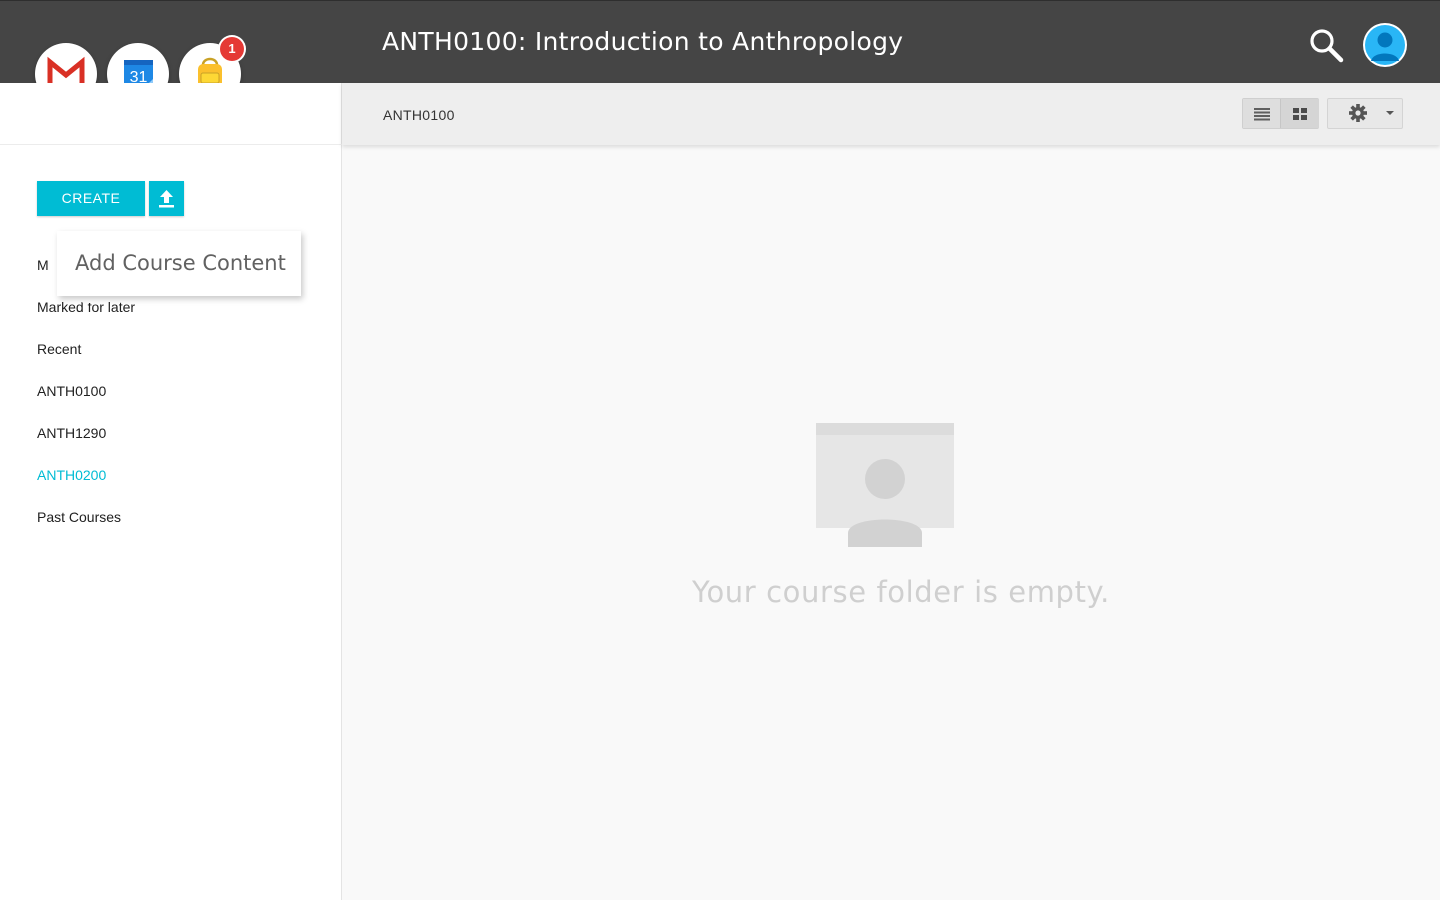 The width and height of the screenshot is (1440, 900). What do you see at coordinates (43, 265) in the screenshot?
I see `sidebar-item-m: M` at bounding box center [43, 265].